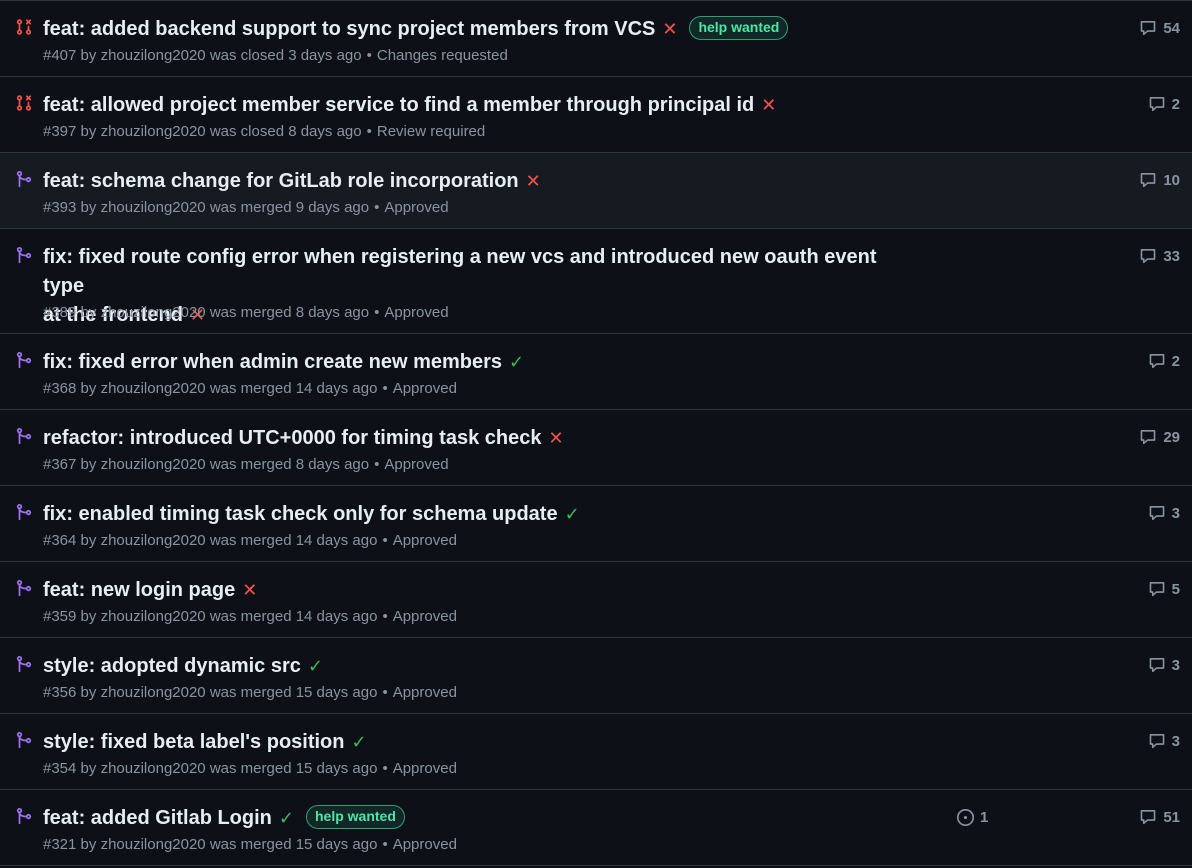  I want to click on pr-comments: 51, so click(1159, 817).